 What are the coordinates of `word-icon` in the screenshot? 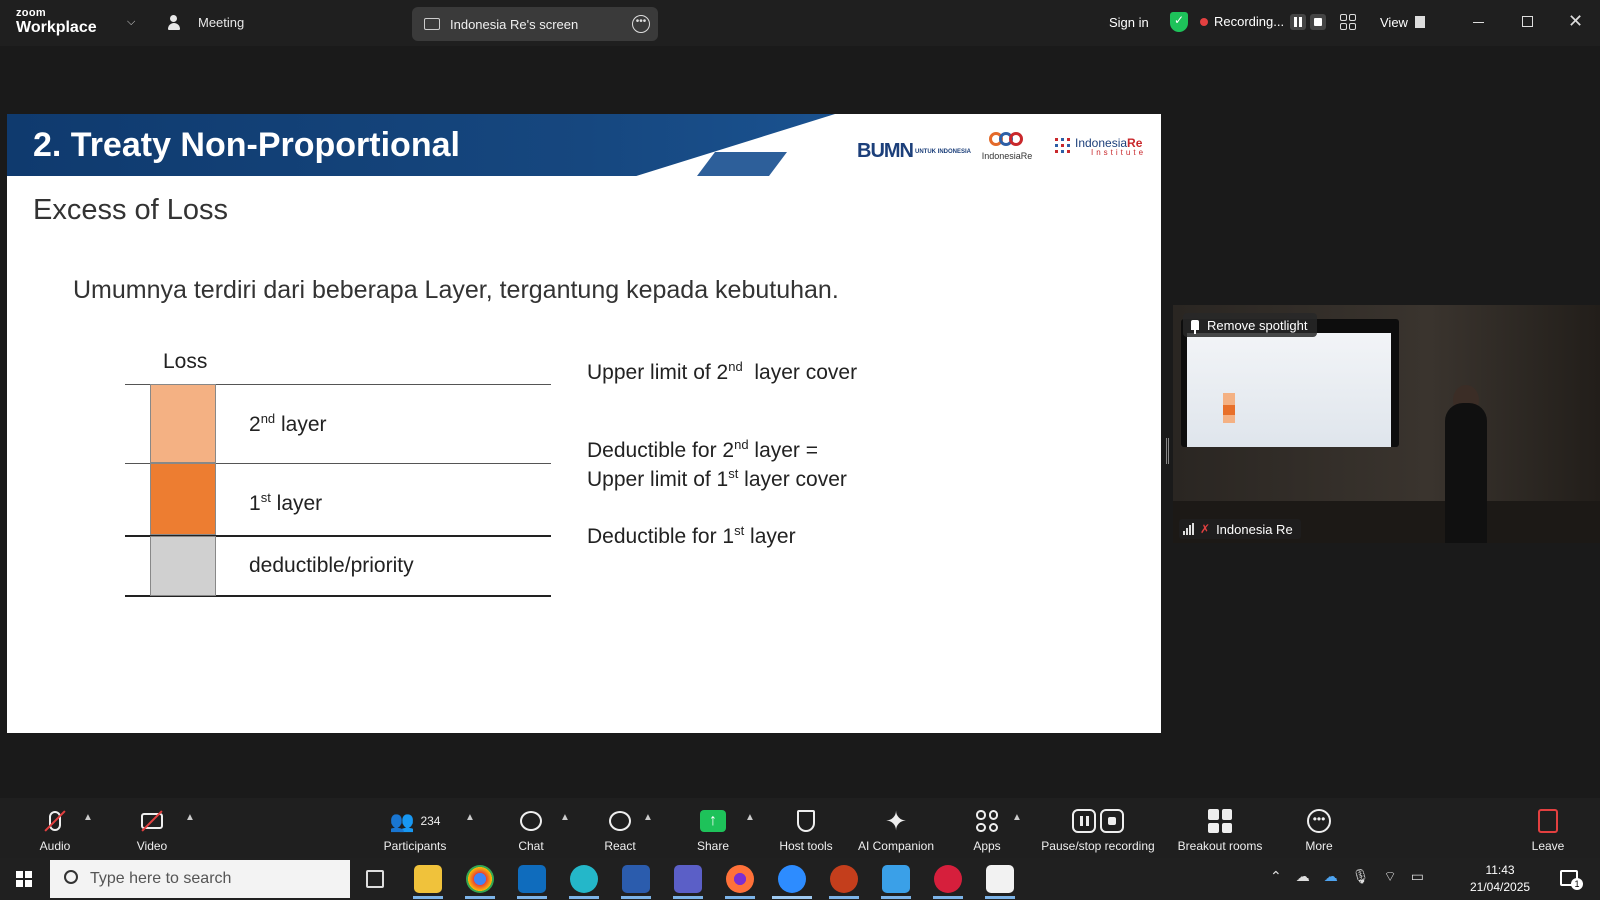 It's located at (636, 879).